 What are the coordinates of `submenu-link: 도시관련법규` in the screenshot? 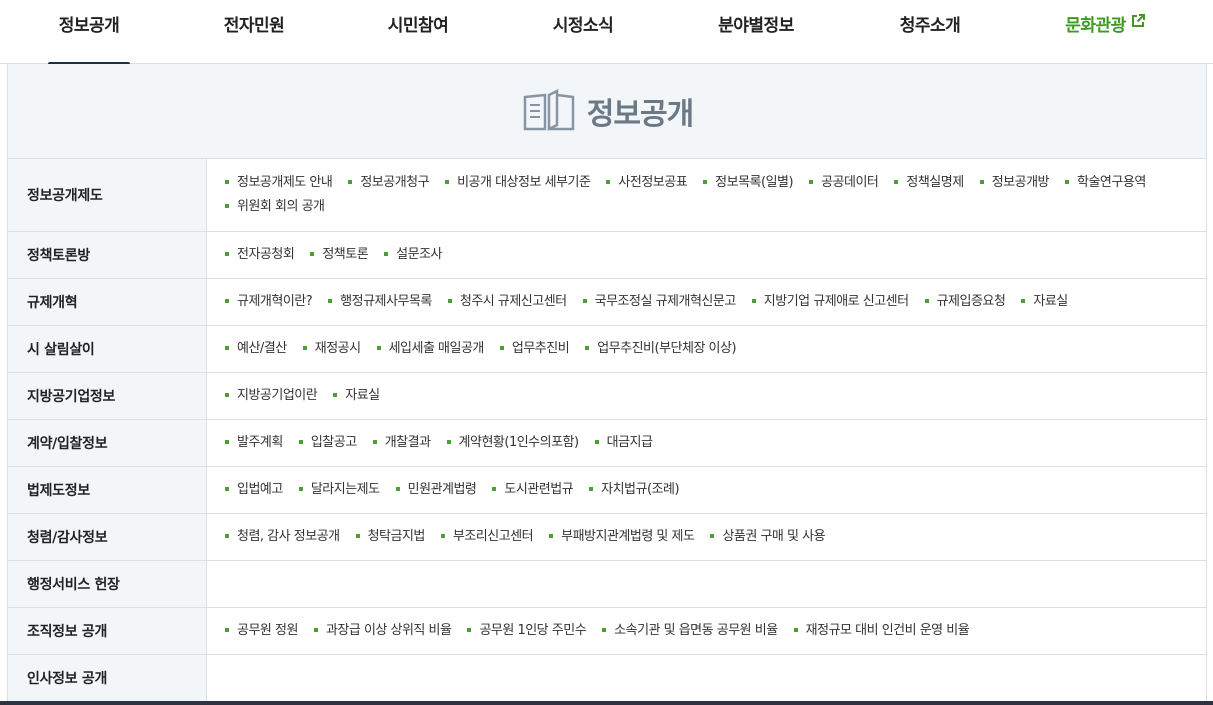 It's located at (533, 490).